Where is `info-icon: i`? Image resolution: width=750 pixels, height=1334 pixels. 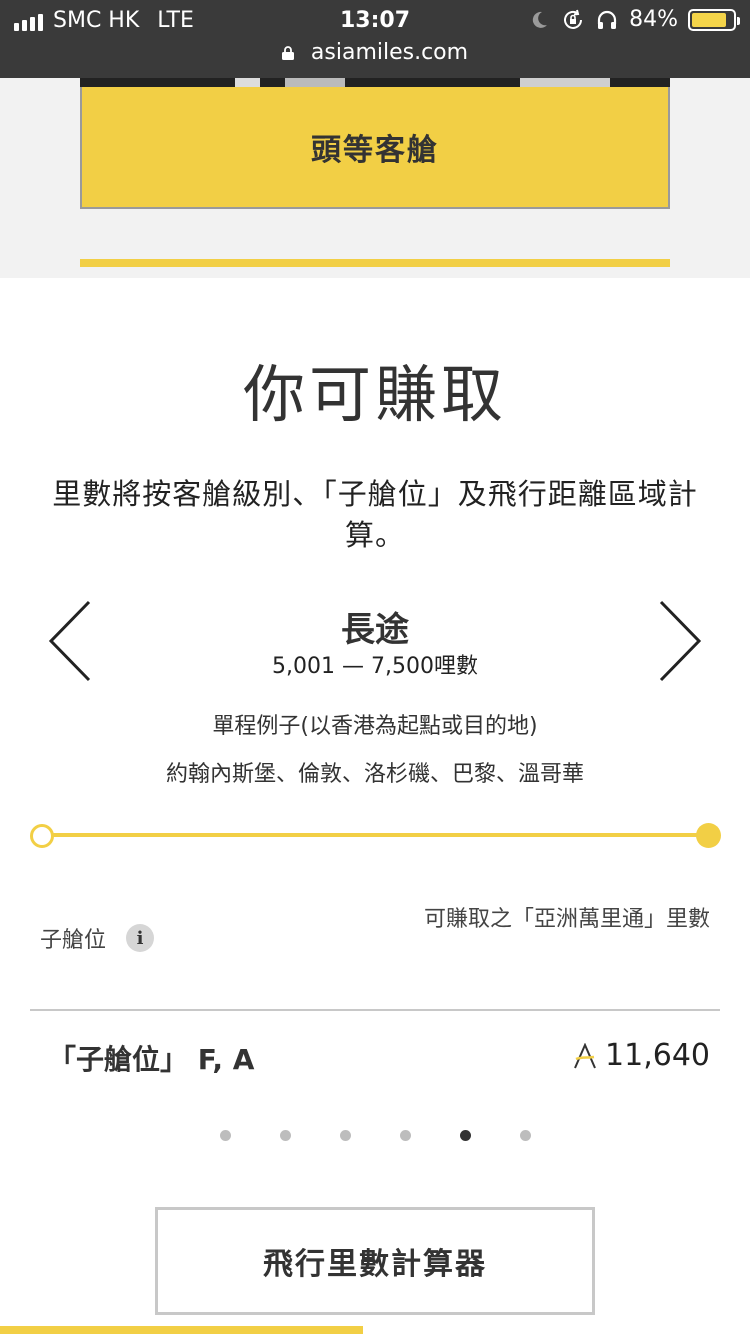
info-icon: i is located at coordinates (140, 938).